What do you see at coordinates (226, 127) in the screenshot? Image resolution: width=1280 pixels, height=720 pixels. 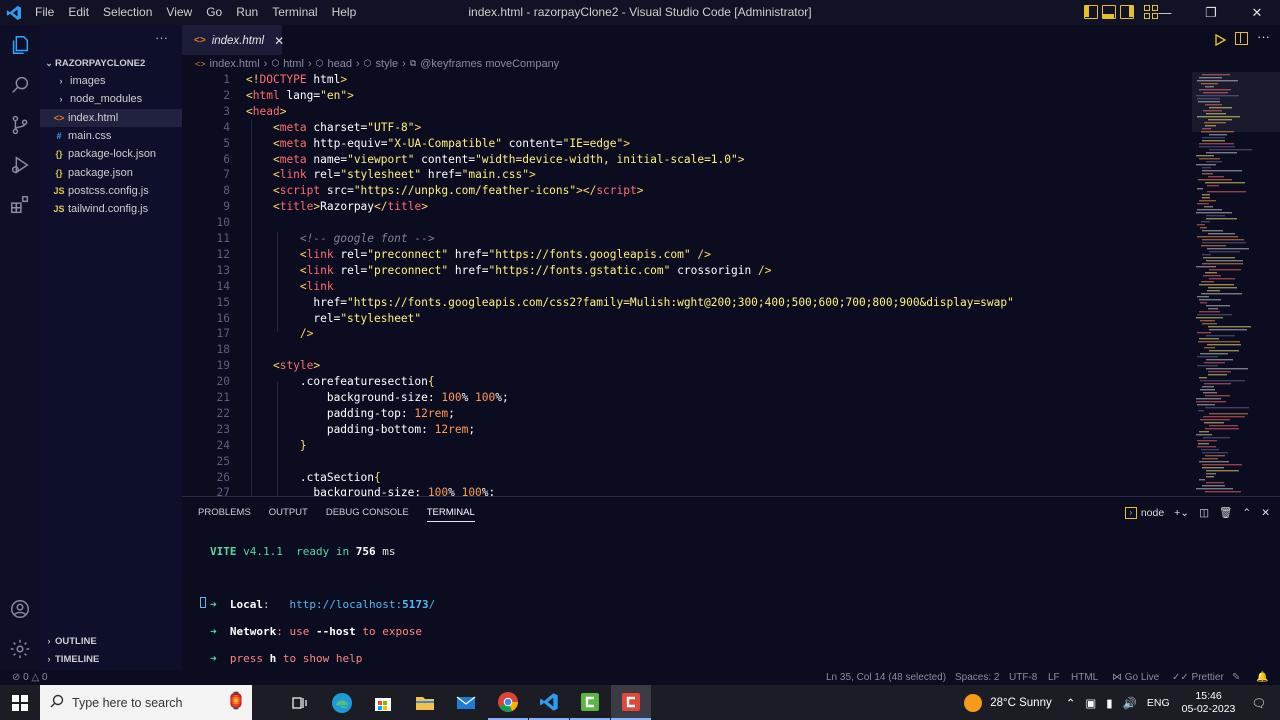 I see `line-number: 4` at bounding box center [226, 127].